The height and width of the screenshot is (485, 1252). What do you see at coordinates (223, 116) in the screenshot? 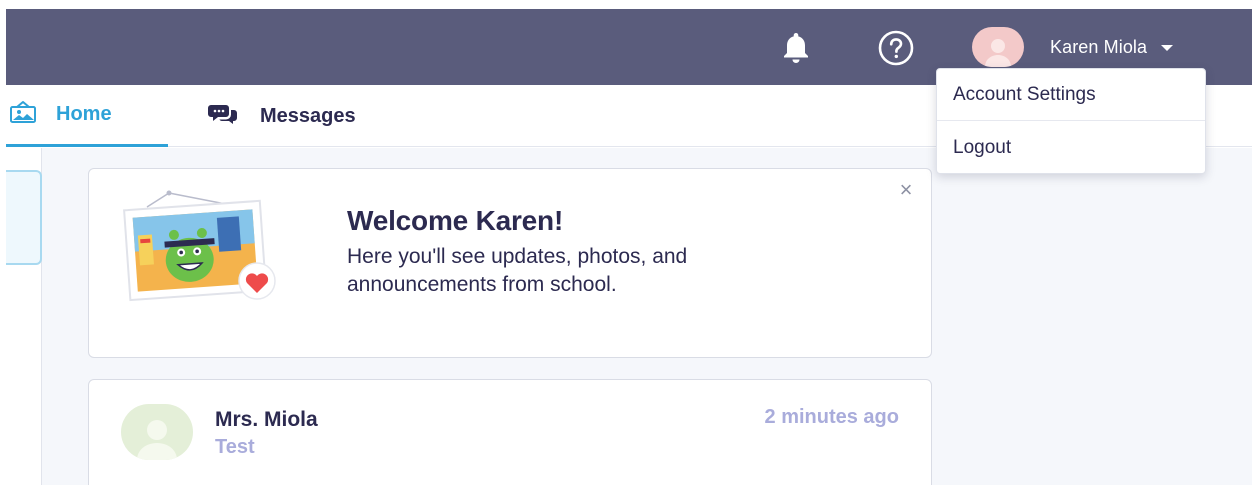
I see `chat-bubbles-icon` at bounding box center [223, 116].